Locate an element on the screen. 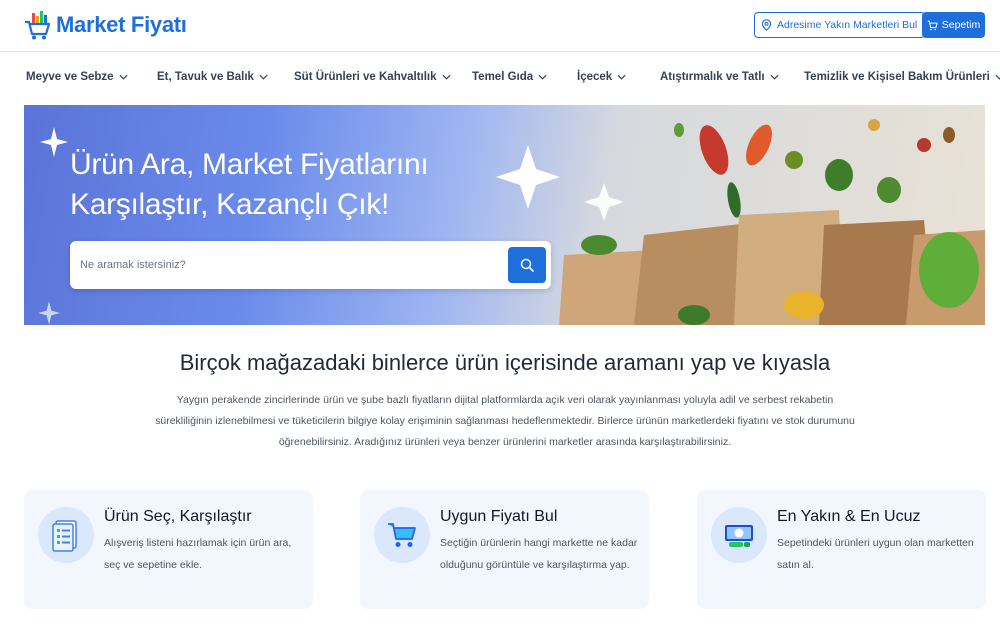 This screenshot has height=640, width=1000. nav-item-sut-urunleri: Süt Ürünleri ve Kahvaltılık is located at coordinates (372, 77).